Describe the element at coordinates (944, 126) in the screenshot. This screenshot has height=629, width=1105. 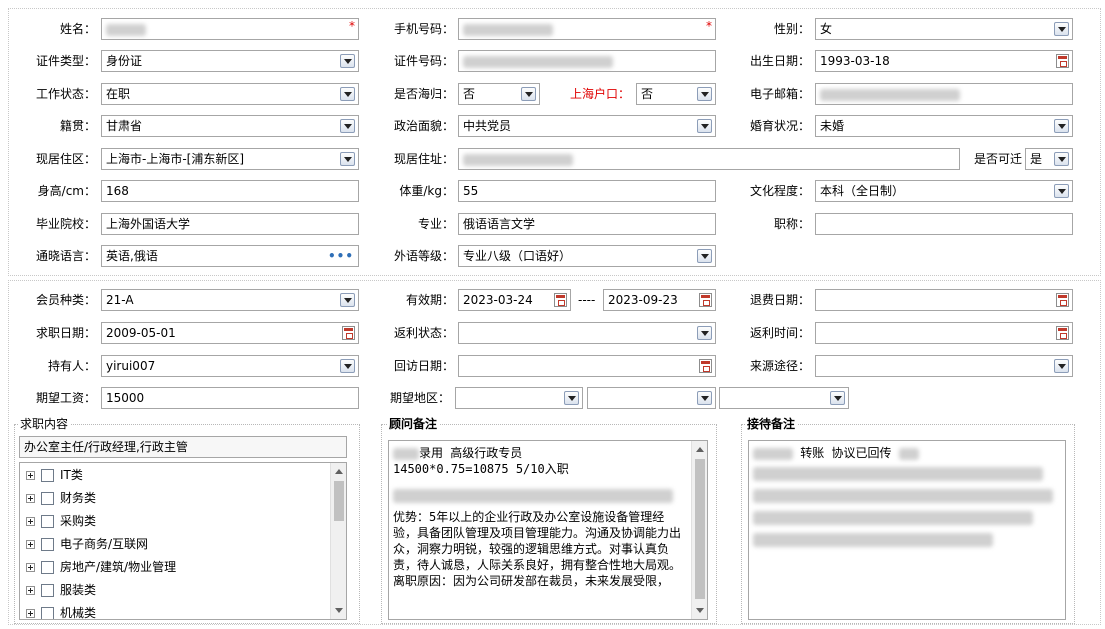
I see `marital-select: 未婚` at that location.